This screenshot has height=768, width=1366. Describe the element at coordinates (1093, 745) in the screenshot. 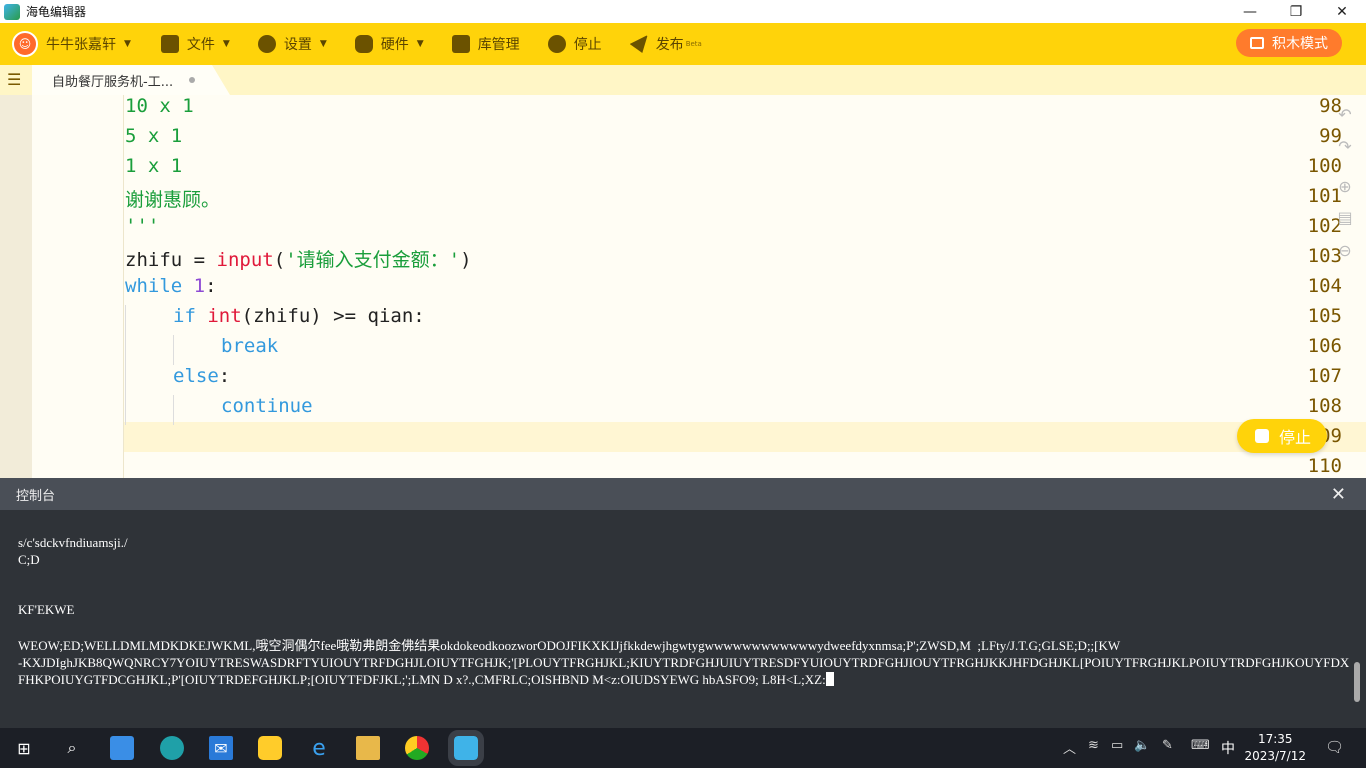

I see `wifi-icon: ≋` at that location.